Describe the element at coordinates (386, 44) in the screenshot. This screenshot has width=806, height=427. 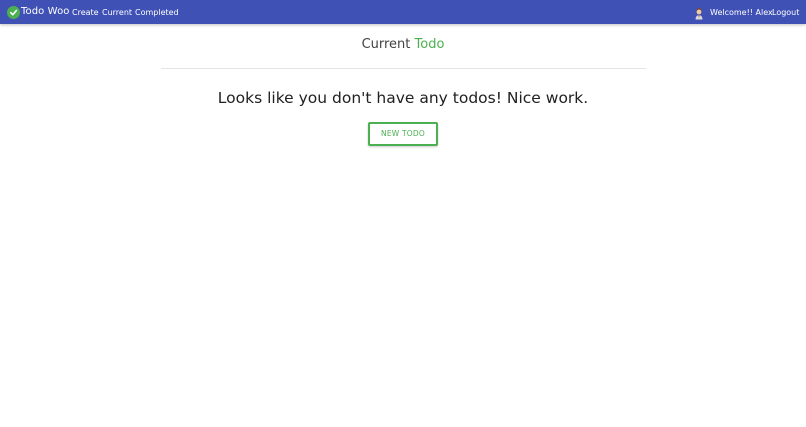
I see `page-title-prefix: Current` at that location.